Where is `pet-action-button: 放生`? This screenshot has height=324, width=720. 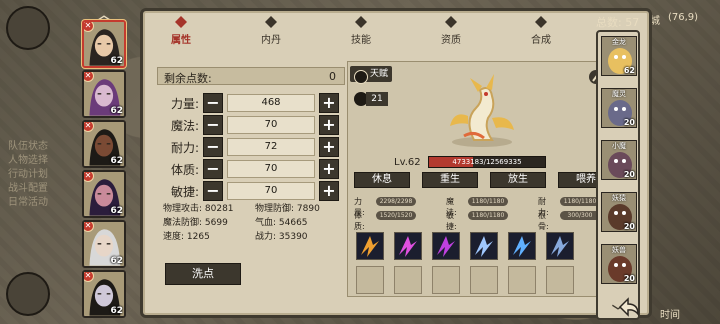
pet-action-button: 放生 is located at coordinates (518, 180).